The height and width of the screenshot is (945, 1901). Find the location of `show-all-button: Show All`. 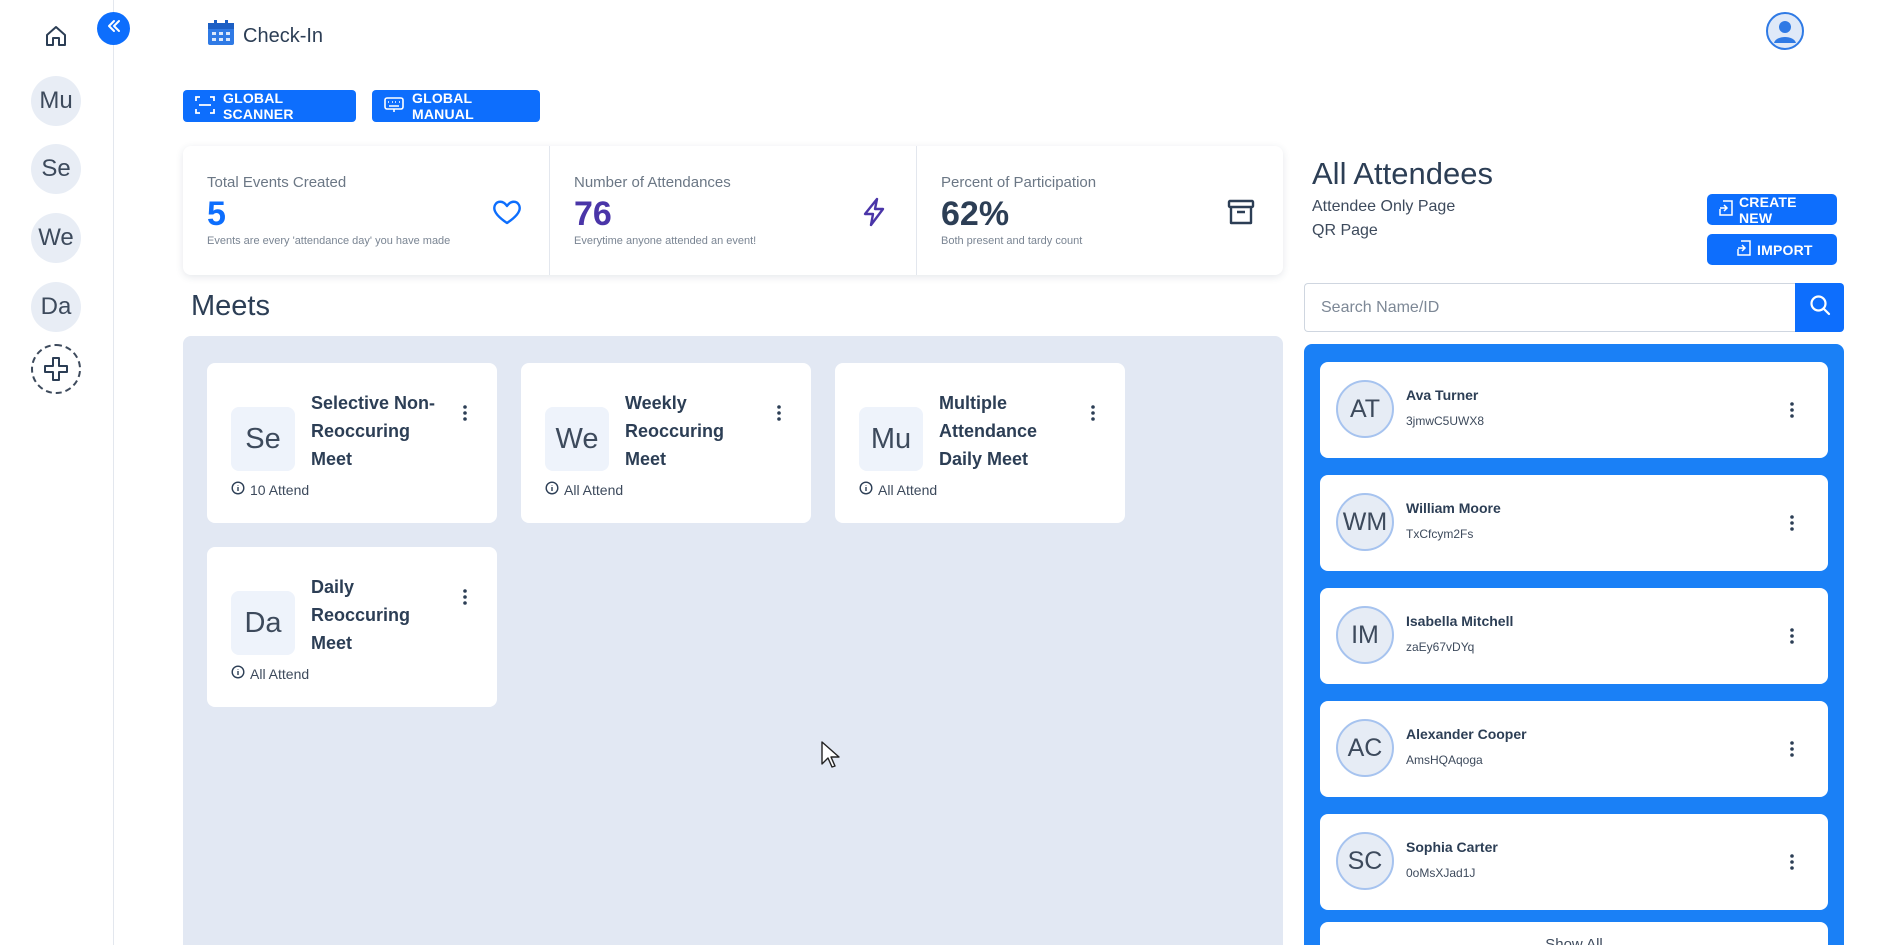

show-all-button: Show All is located at coordinates (1574, 933).